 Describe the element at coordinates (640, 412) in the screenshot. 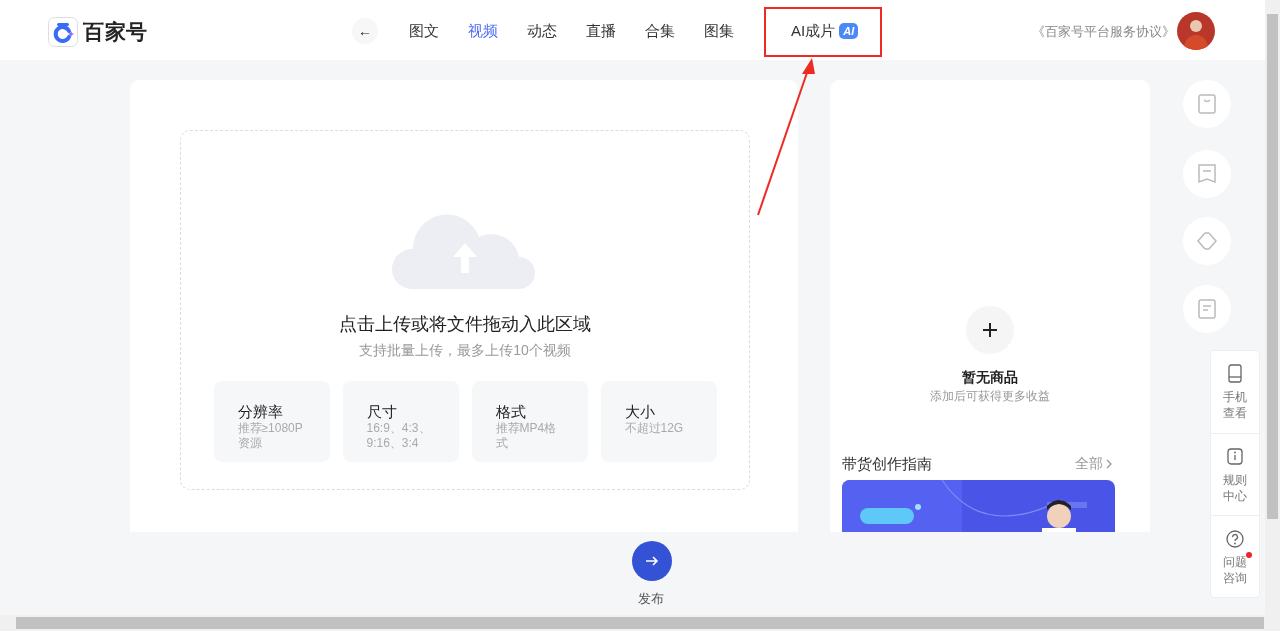

I see `spec-title: 大小` at that location.